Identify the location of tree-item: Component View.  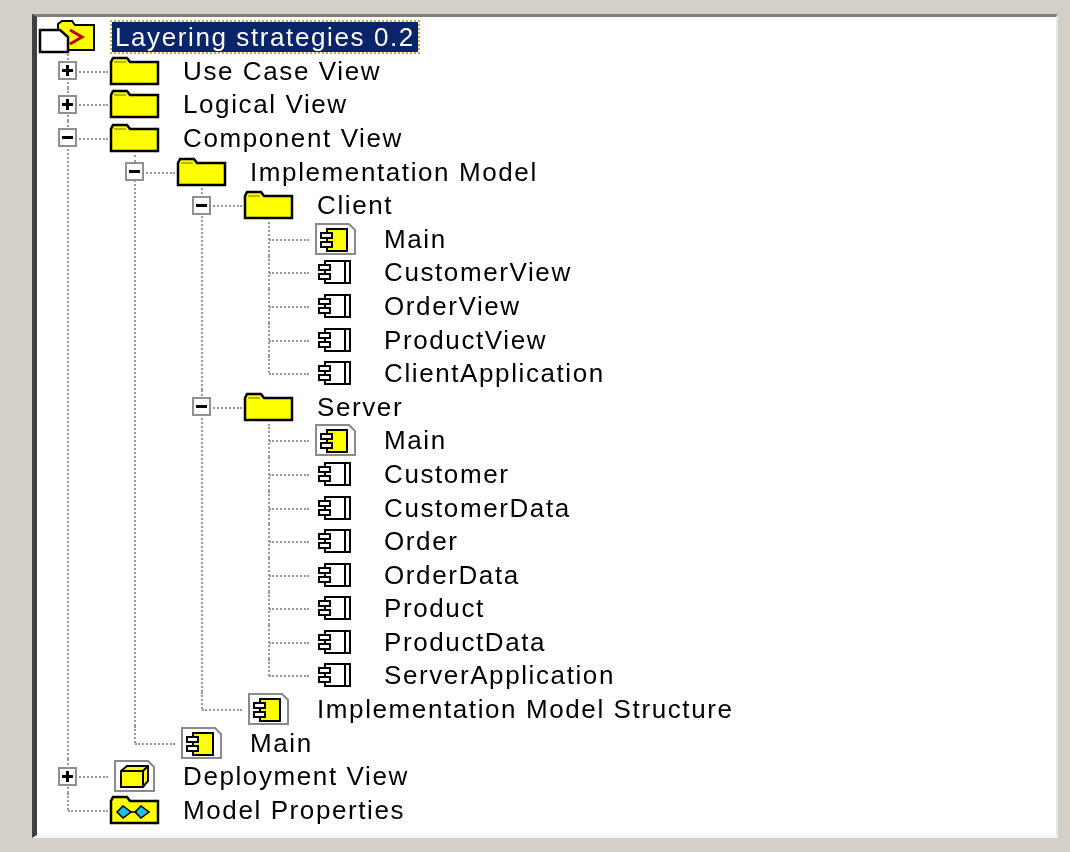
(293, 138).